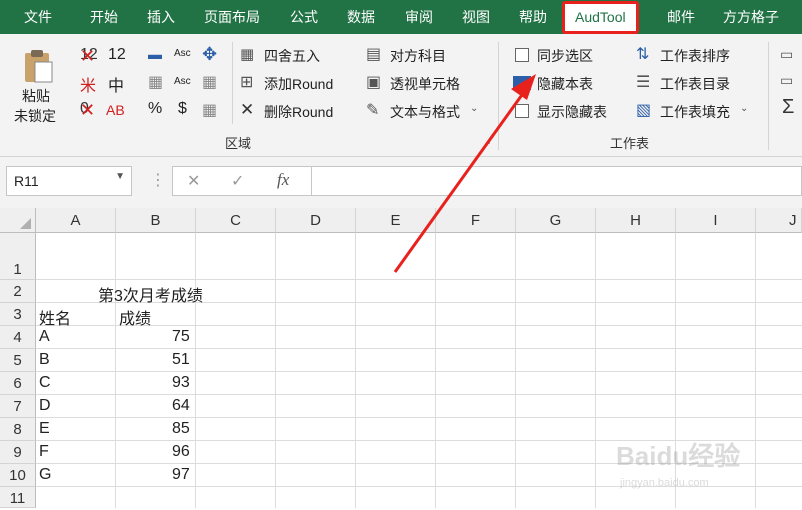  I want to click on asc-icon: Asc, so click(182, 53).